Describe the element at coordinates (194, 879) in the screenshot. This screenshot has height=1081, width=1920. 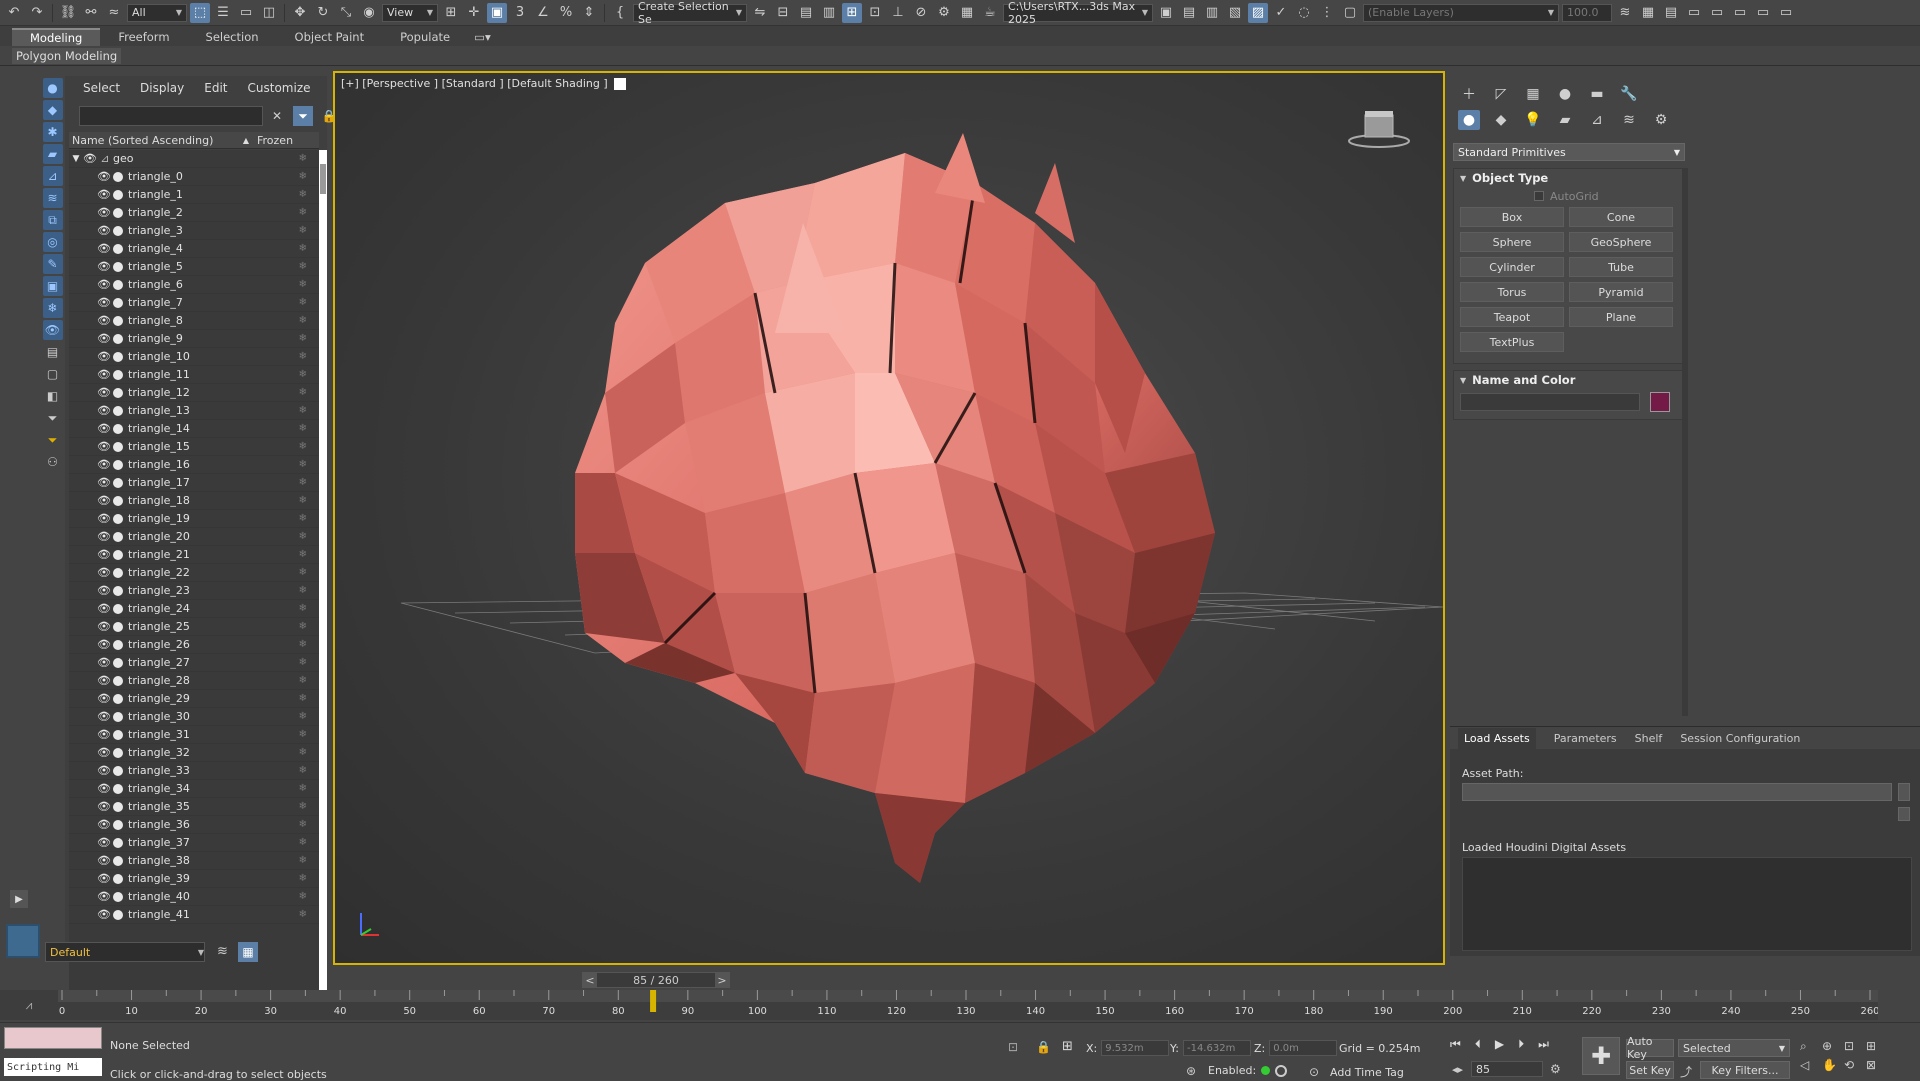
I see `list-item: 👁 triangle_39 ❄` at that location.